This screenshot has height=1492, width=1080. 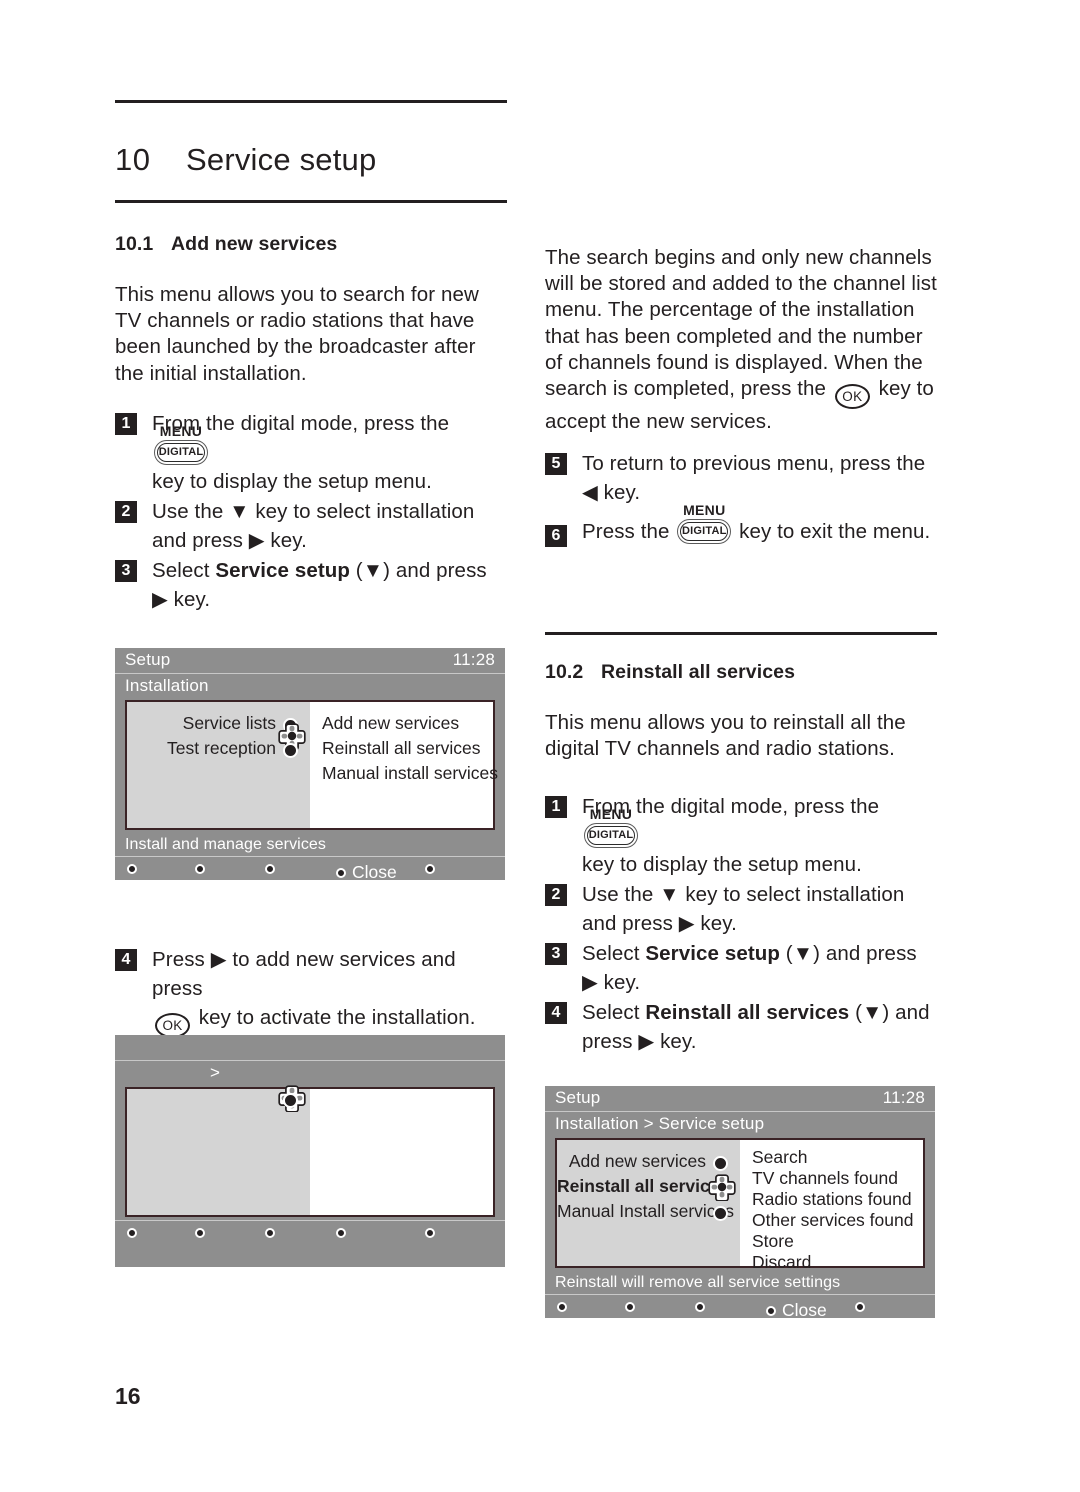 I want to click on tv3-menu-item-0: Add new services, so click(x=648, y=1161).